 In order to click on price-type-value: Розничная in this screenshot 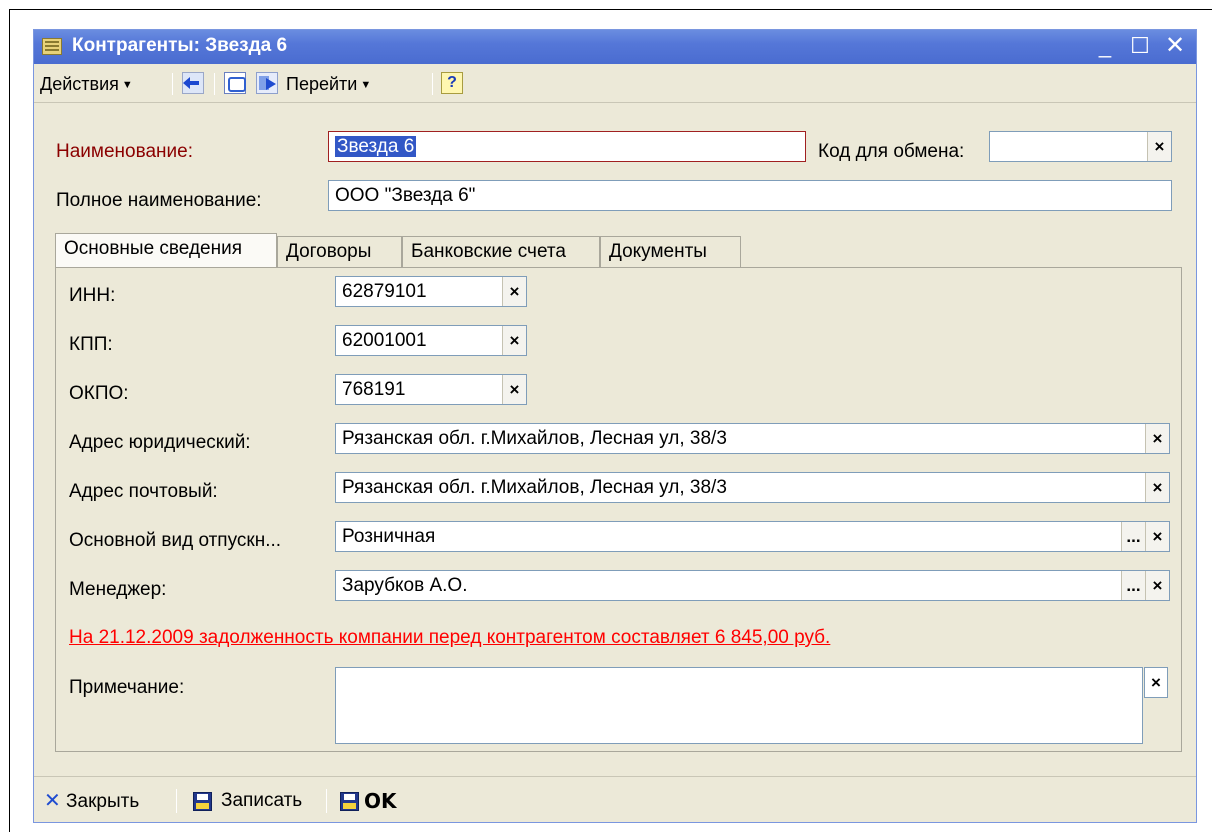, I will do `click(389, 536)`.